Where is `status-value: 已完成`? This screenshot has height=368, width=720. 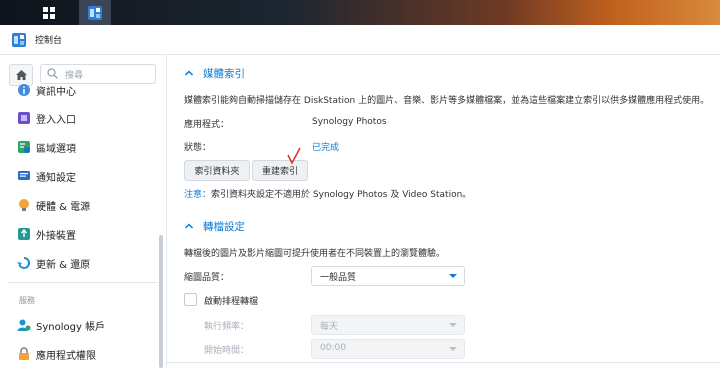 status-value: 已完成 is located at coordinates (326, 148).